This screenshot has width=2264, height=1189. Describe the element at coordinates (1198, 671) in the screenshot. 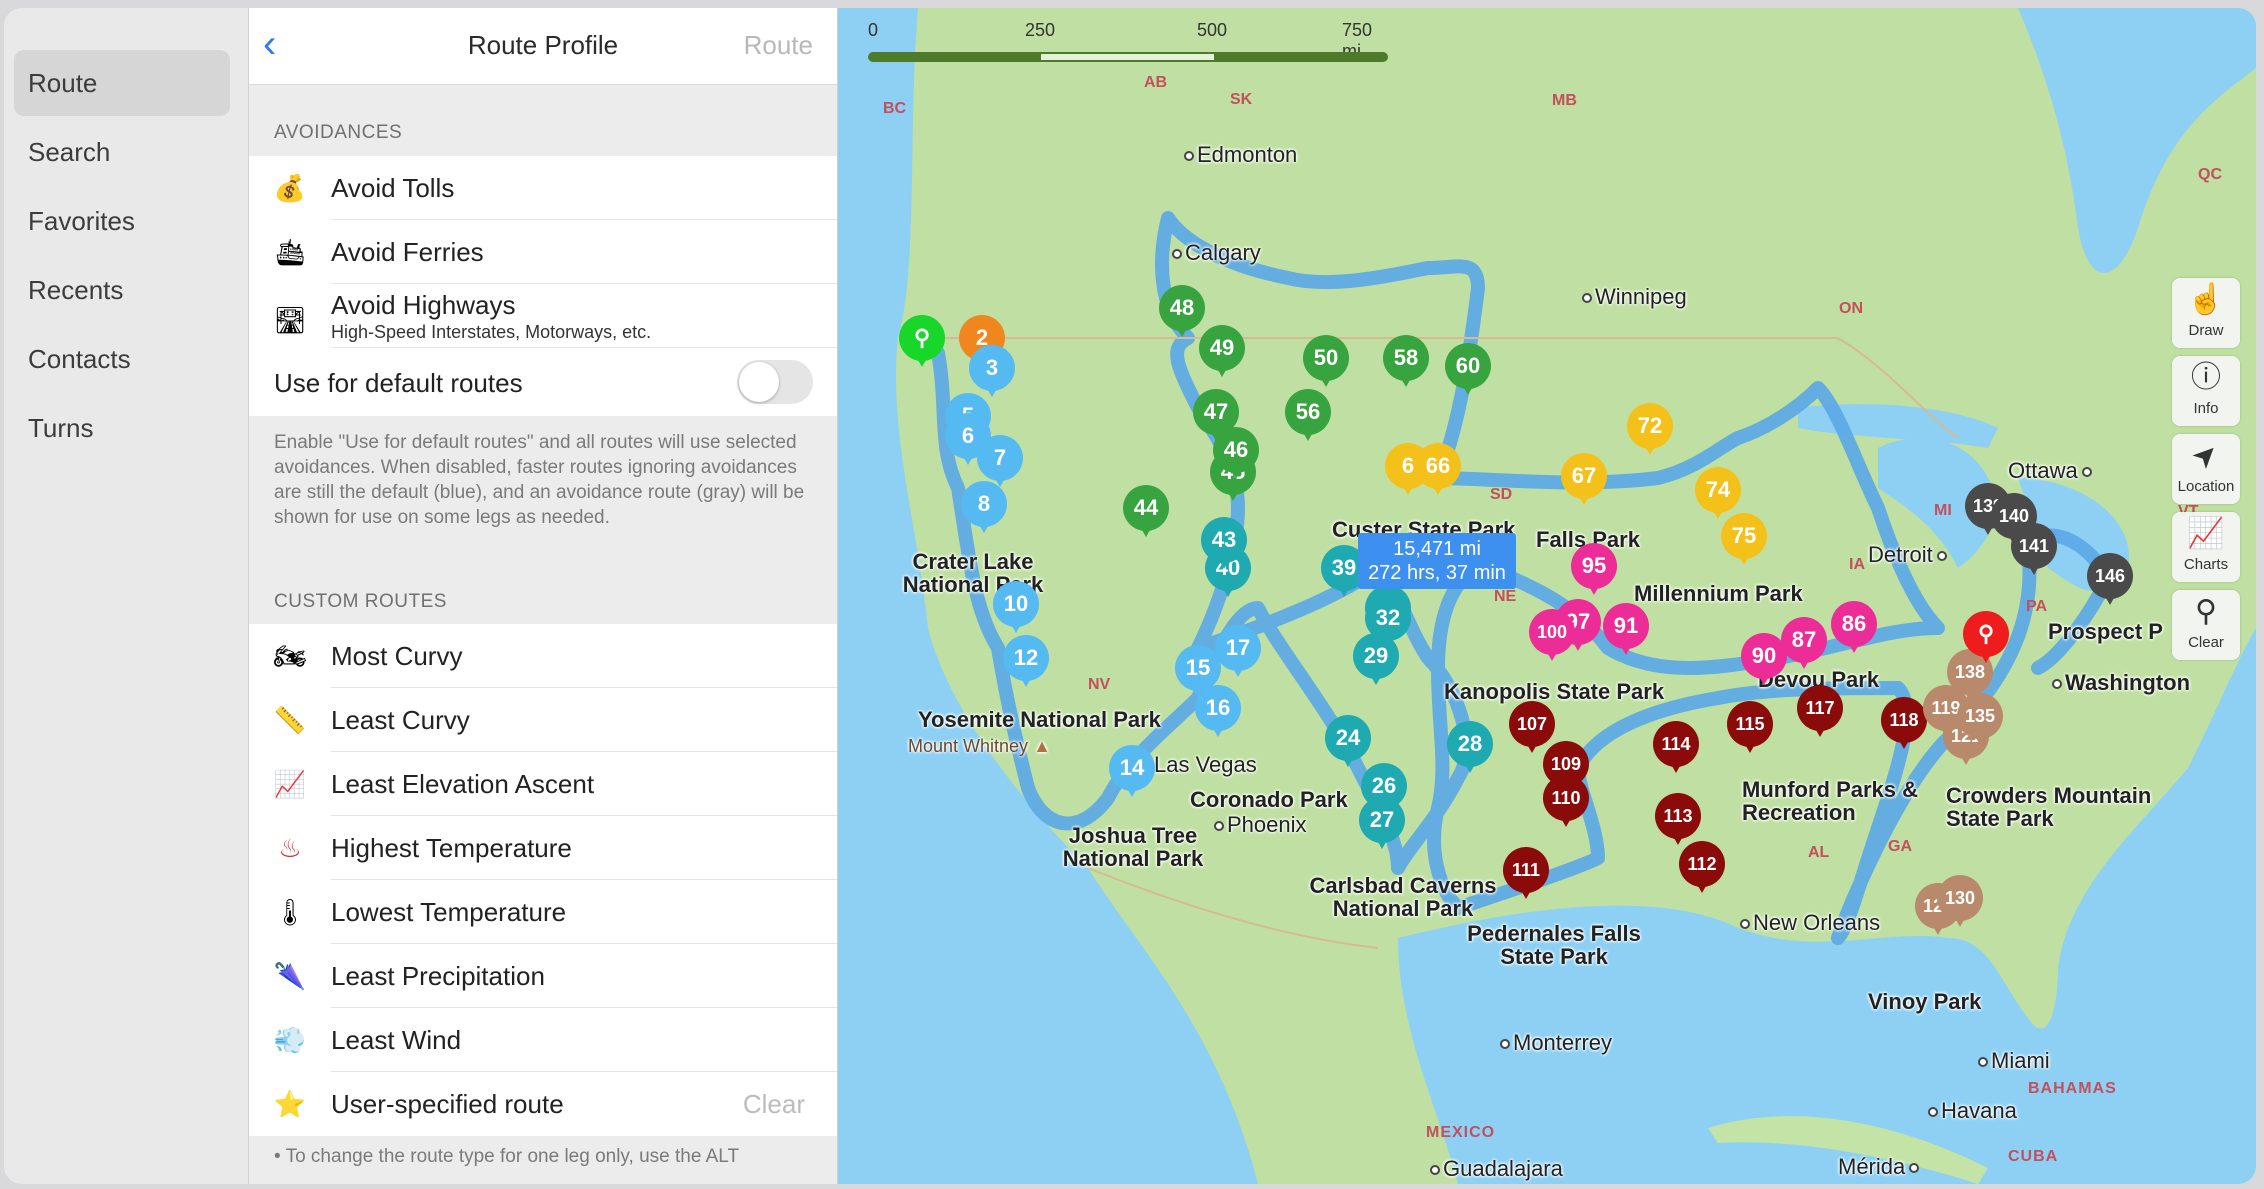

I see `waypoint-pin: 15` at that location.